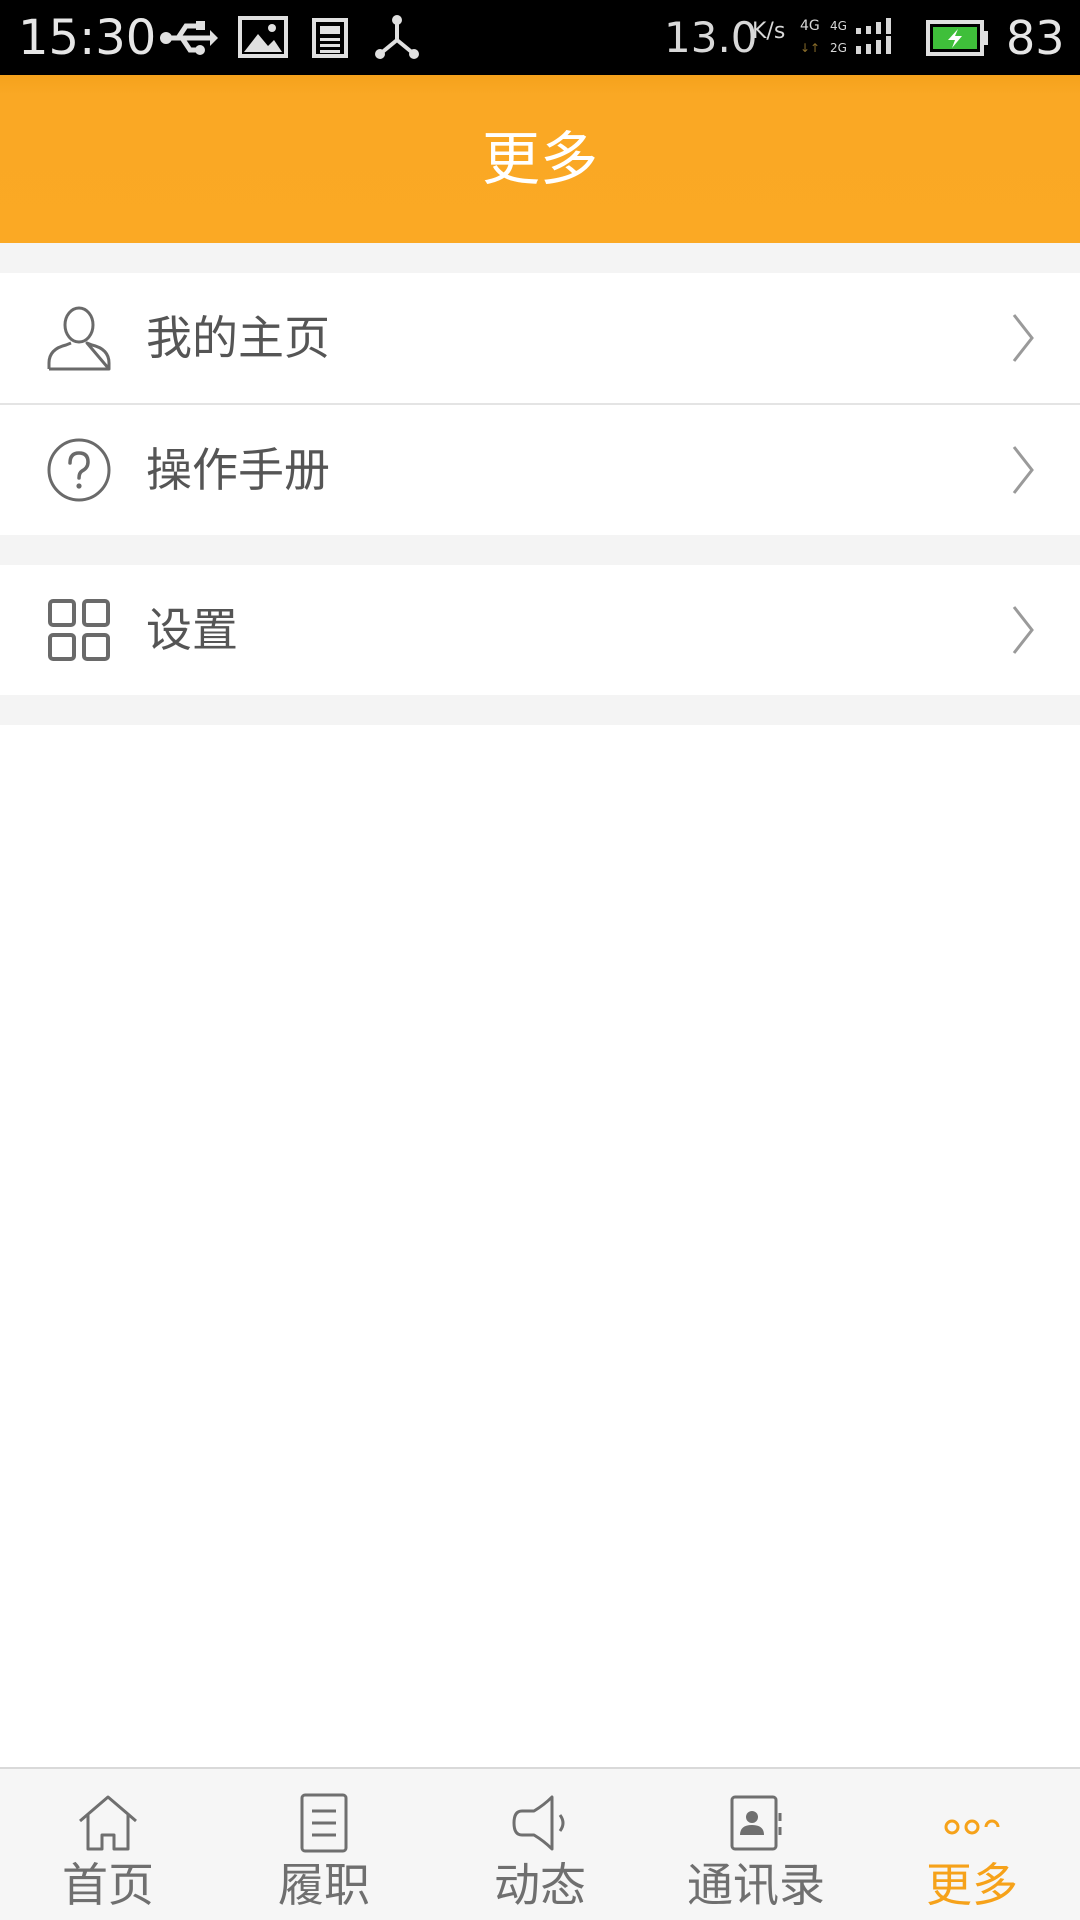  What do you see at coordinates (79, 470) in the screenshot?
I see `help-icon` at bounding box center [79, 470].